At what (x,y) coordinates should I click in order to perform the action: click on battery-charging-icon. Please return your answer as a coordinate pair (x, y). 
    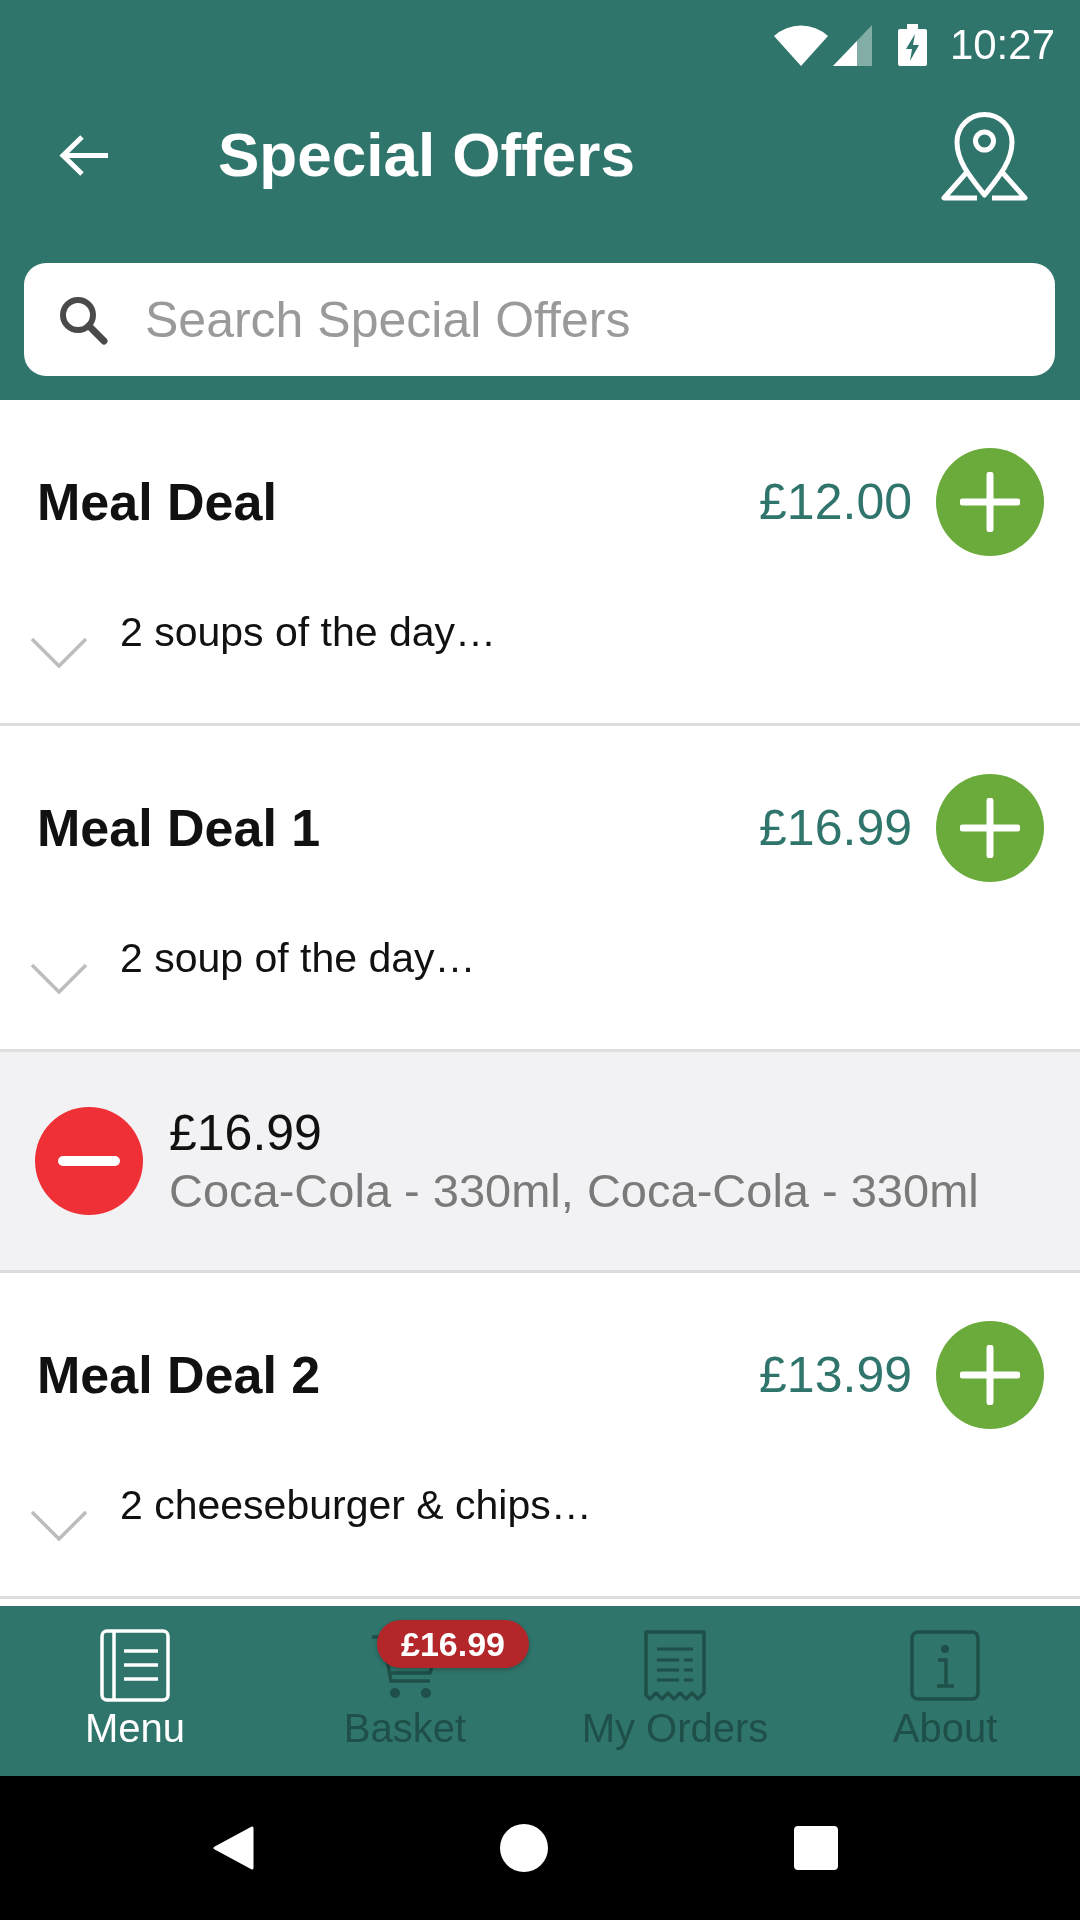
    Looking at the image, I should click on (912, 45).